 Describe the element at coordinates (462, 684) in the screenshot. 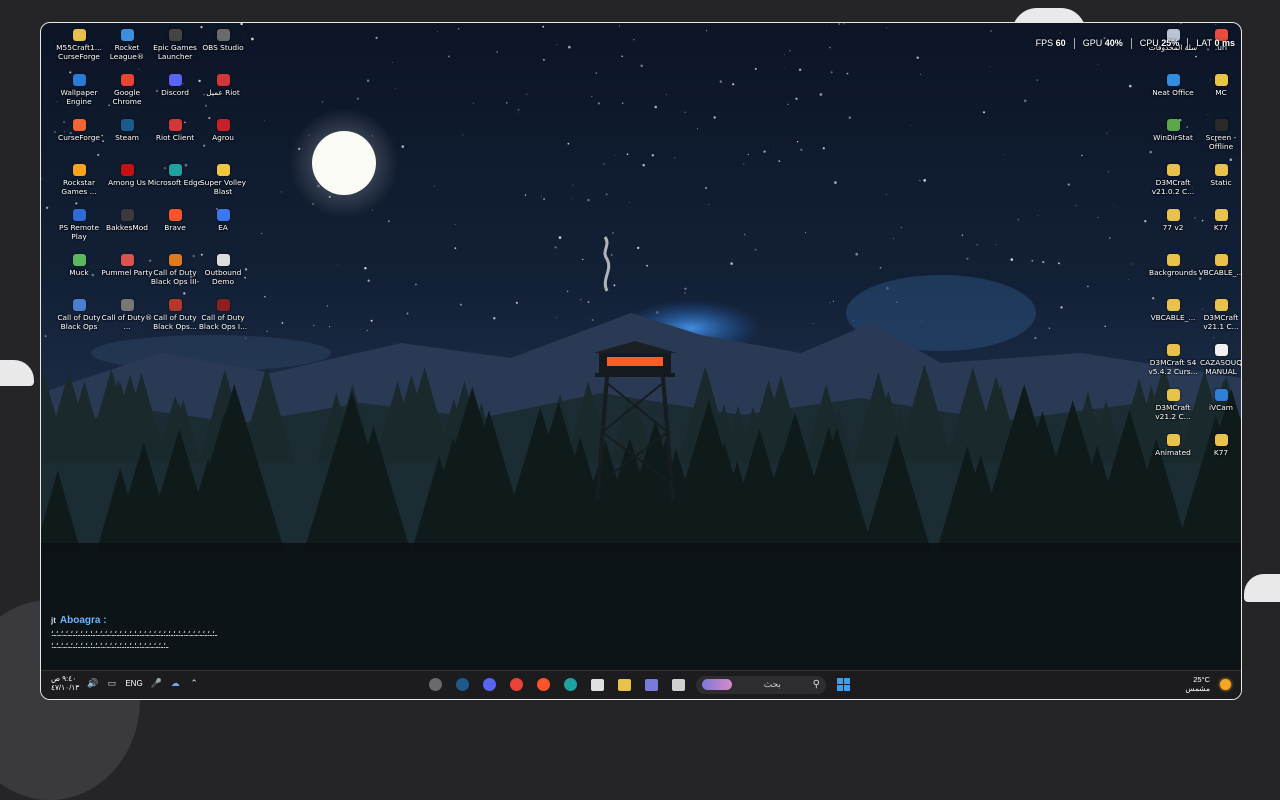

I see `taskbar-app-steam` at that location.